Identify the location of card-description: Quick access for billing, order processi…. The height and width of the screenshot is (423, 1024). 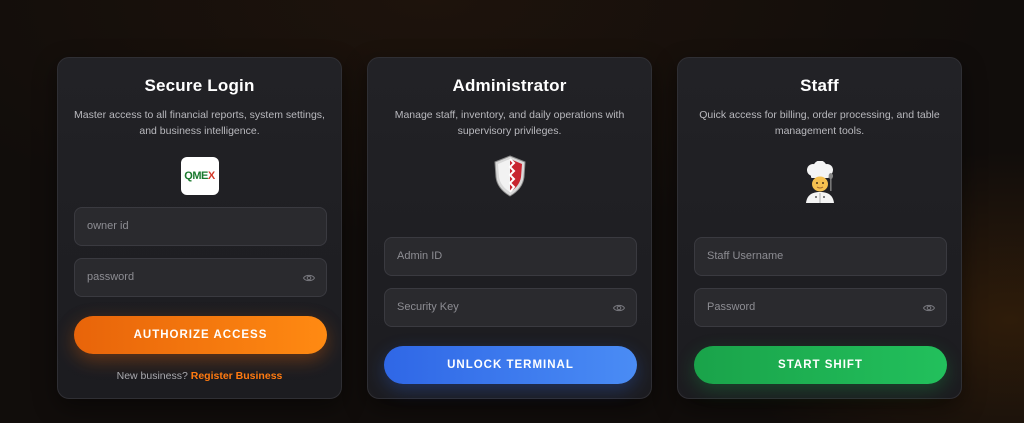
(819, 123).